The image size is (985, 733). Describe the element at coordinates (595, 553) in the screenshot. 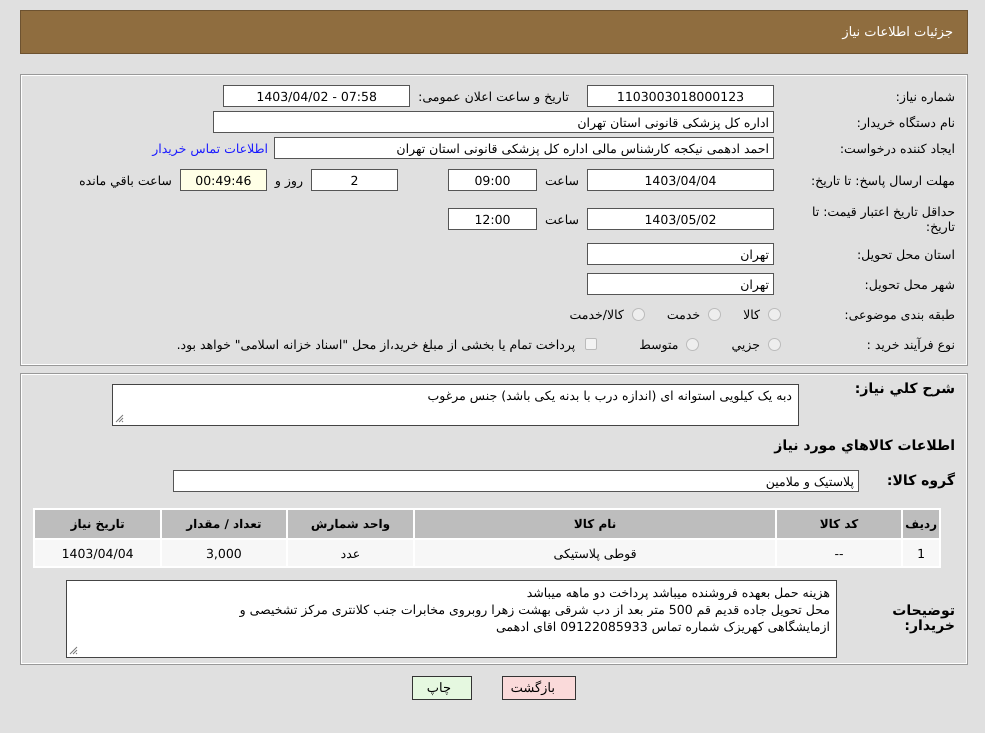

I see `table-cell: قوطی پلاستیکی` at that location.